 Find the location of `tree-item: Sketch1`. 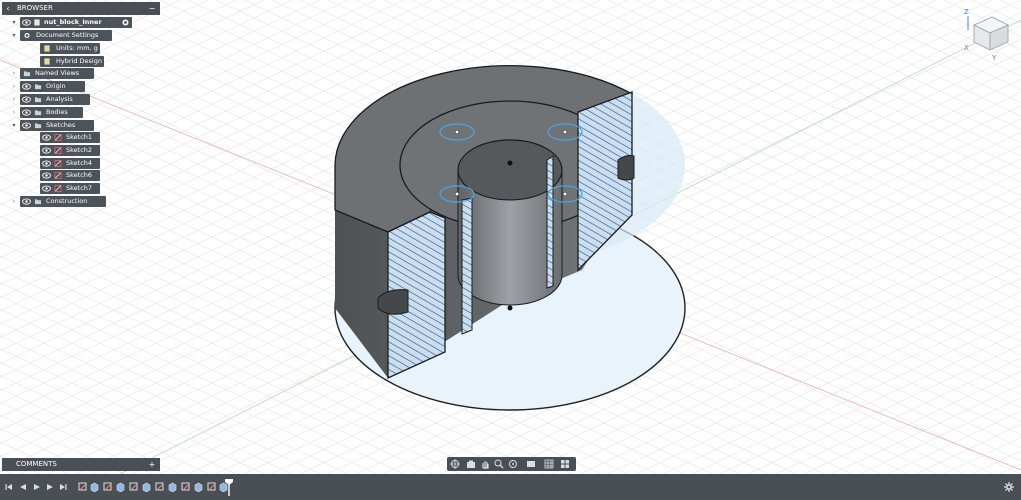

tree-item: Sketch1 is located at coordinates (66, 137).